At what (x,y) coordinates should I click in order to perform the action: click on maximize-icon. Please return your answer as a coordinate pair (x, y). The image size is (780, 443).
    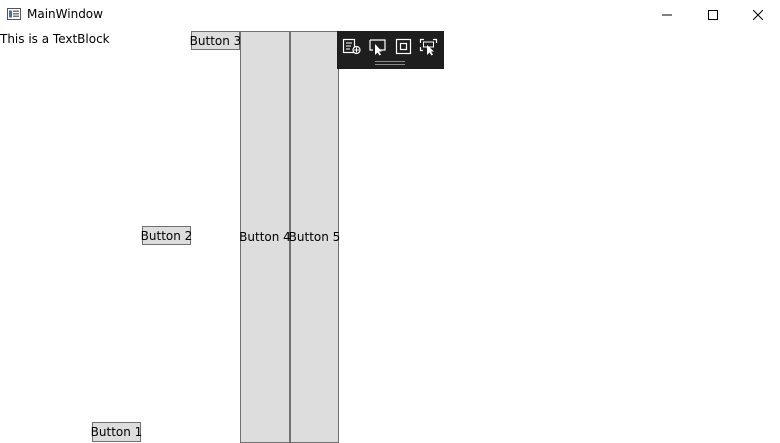
    Looking at the image, I should click on (713, 15).